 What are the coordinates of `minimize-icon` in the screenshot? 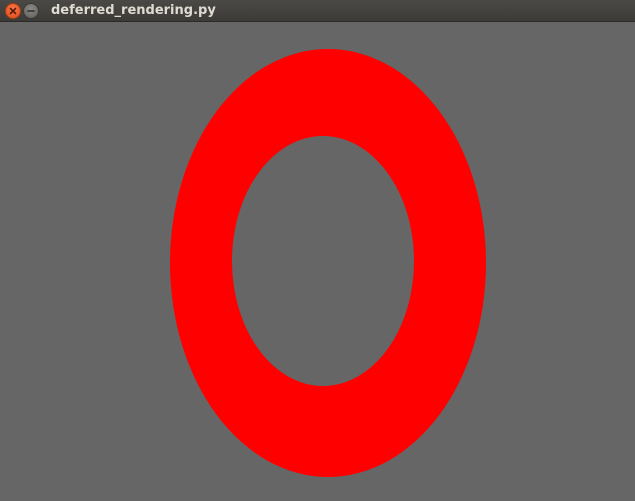 It's located at (31, 11).